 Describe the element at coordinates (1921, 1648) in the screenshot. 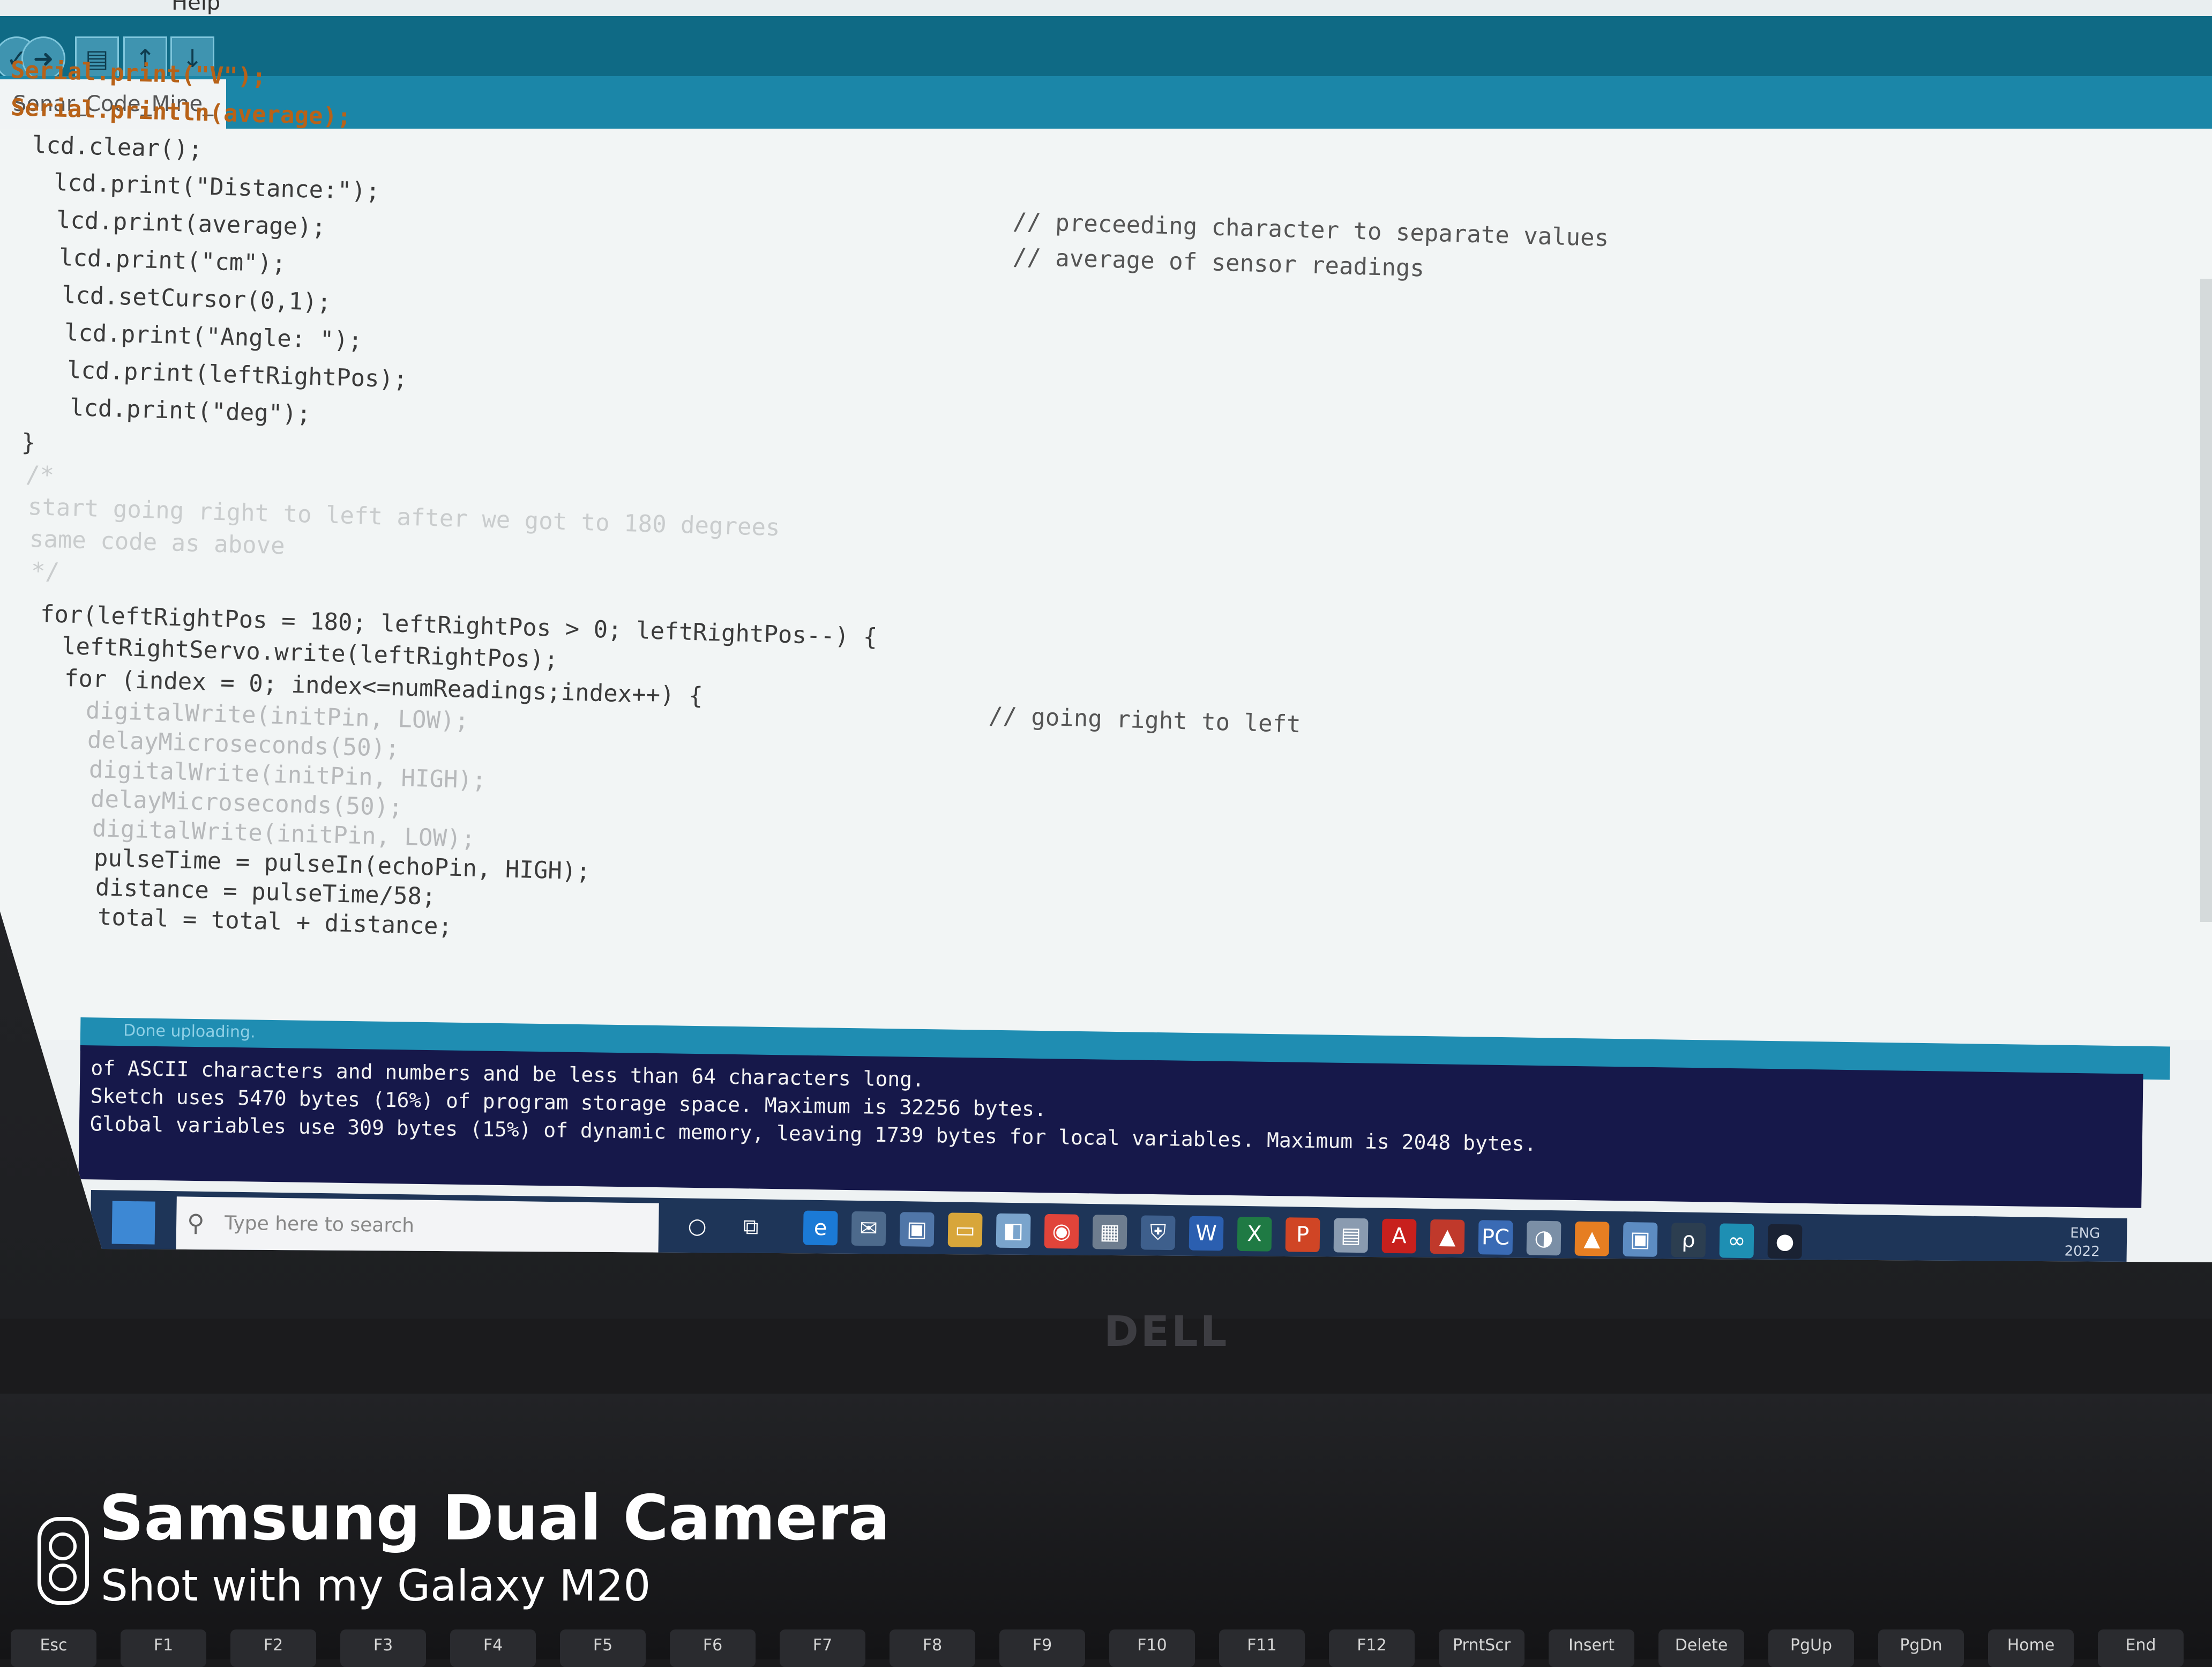

I see `key-pgdn: PgDn` at that location.